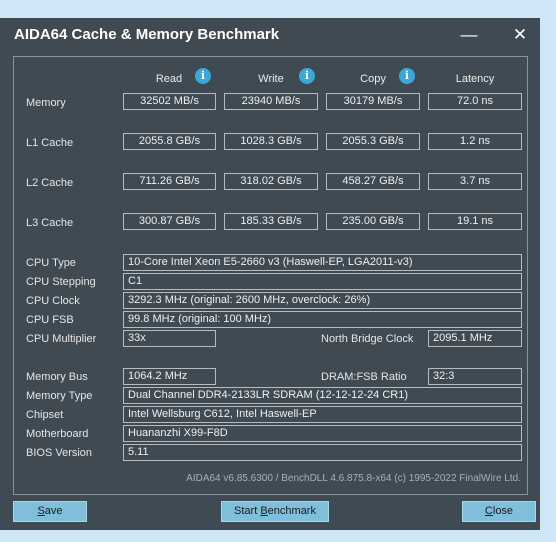 Image resolution: width=556 pixels, height=542 pixels. Describe the element at coordinates (373, 141) in the screenshot. I see `l1-copy-value: 2055.3 GB/s` at that location.